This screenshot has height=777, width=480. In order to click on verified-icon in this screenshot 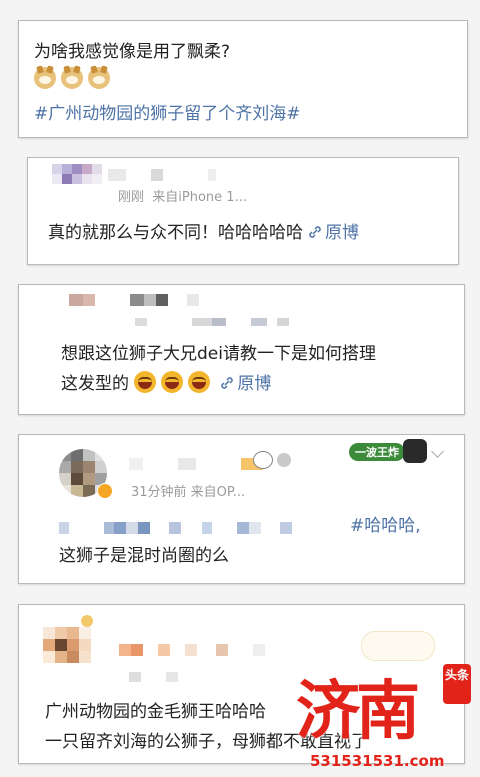, I will do `click(105, 491)`.